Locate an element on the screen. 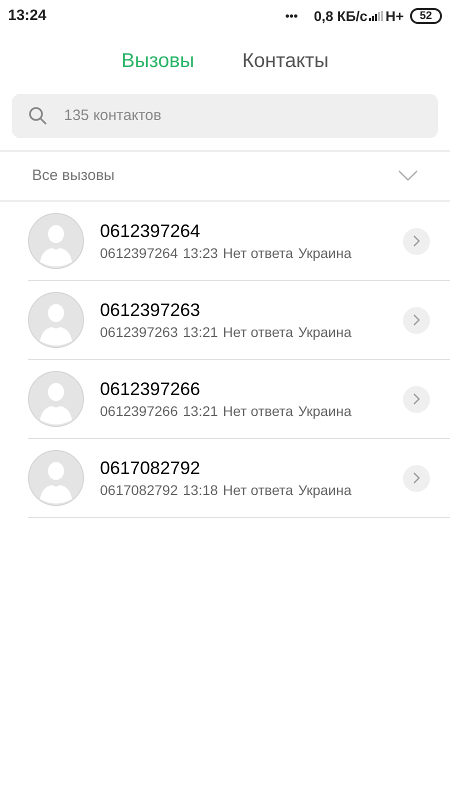 Image resolution: width=450 pixels, height=800 pixels. search-icon is located at coordinates (38, 116).